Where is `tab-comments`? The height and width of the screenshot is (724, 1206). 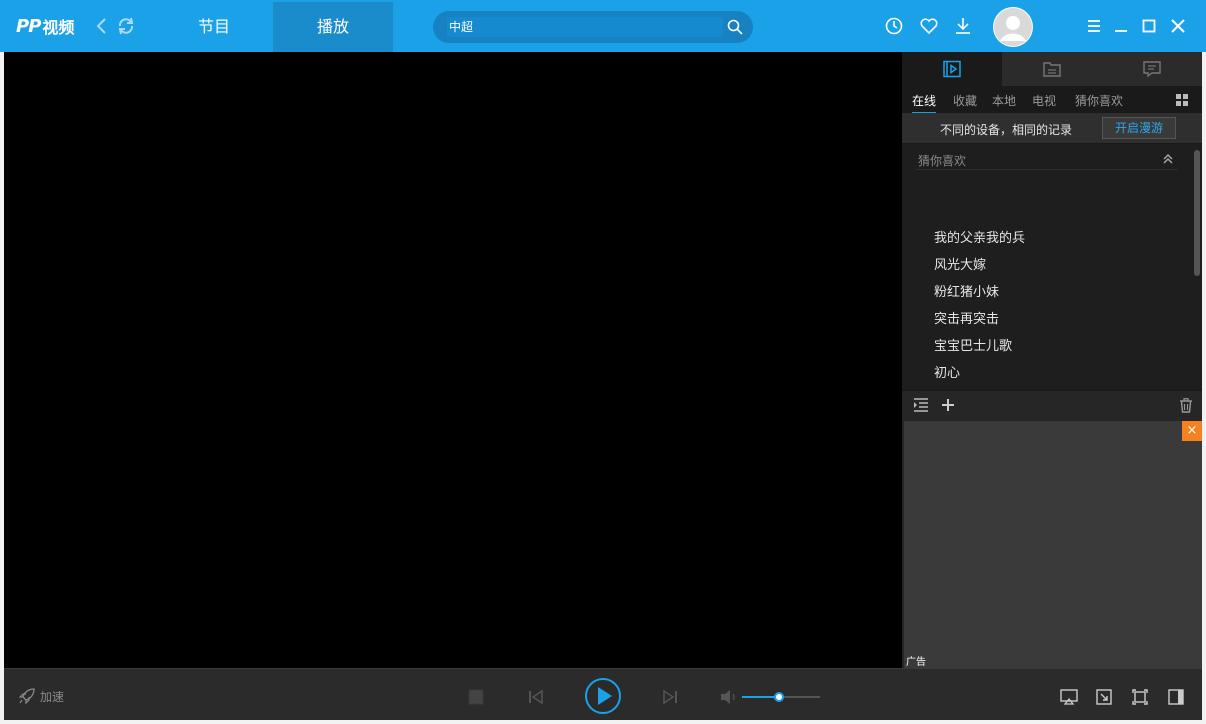 tab-comments is located at coordinates (1152, 69).